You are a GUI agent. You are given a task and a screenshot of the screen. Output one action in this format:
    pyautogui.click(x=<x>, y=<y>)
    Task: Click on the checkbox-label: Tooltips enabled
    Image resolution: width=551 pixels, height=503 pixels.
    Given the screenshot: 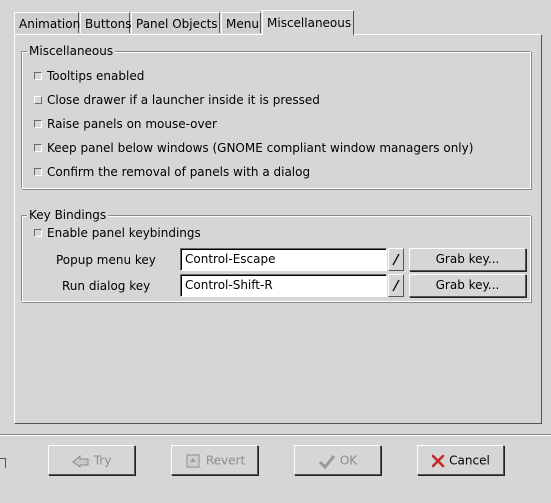 What is the action you would take?
    pyautogui.click(x=96, y=76)
    